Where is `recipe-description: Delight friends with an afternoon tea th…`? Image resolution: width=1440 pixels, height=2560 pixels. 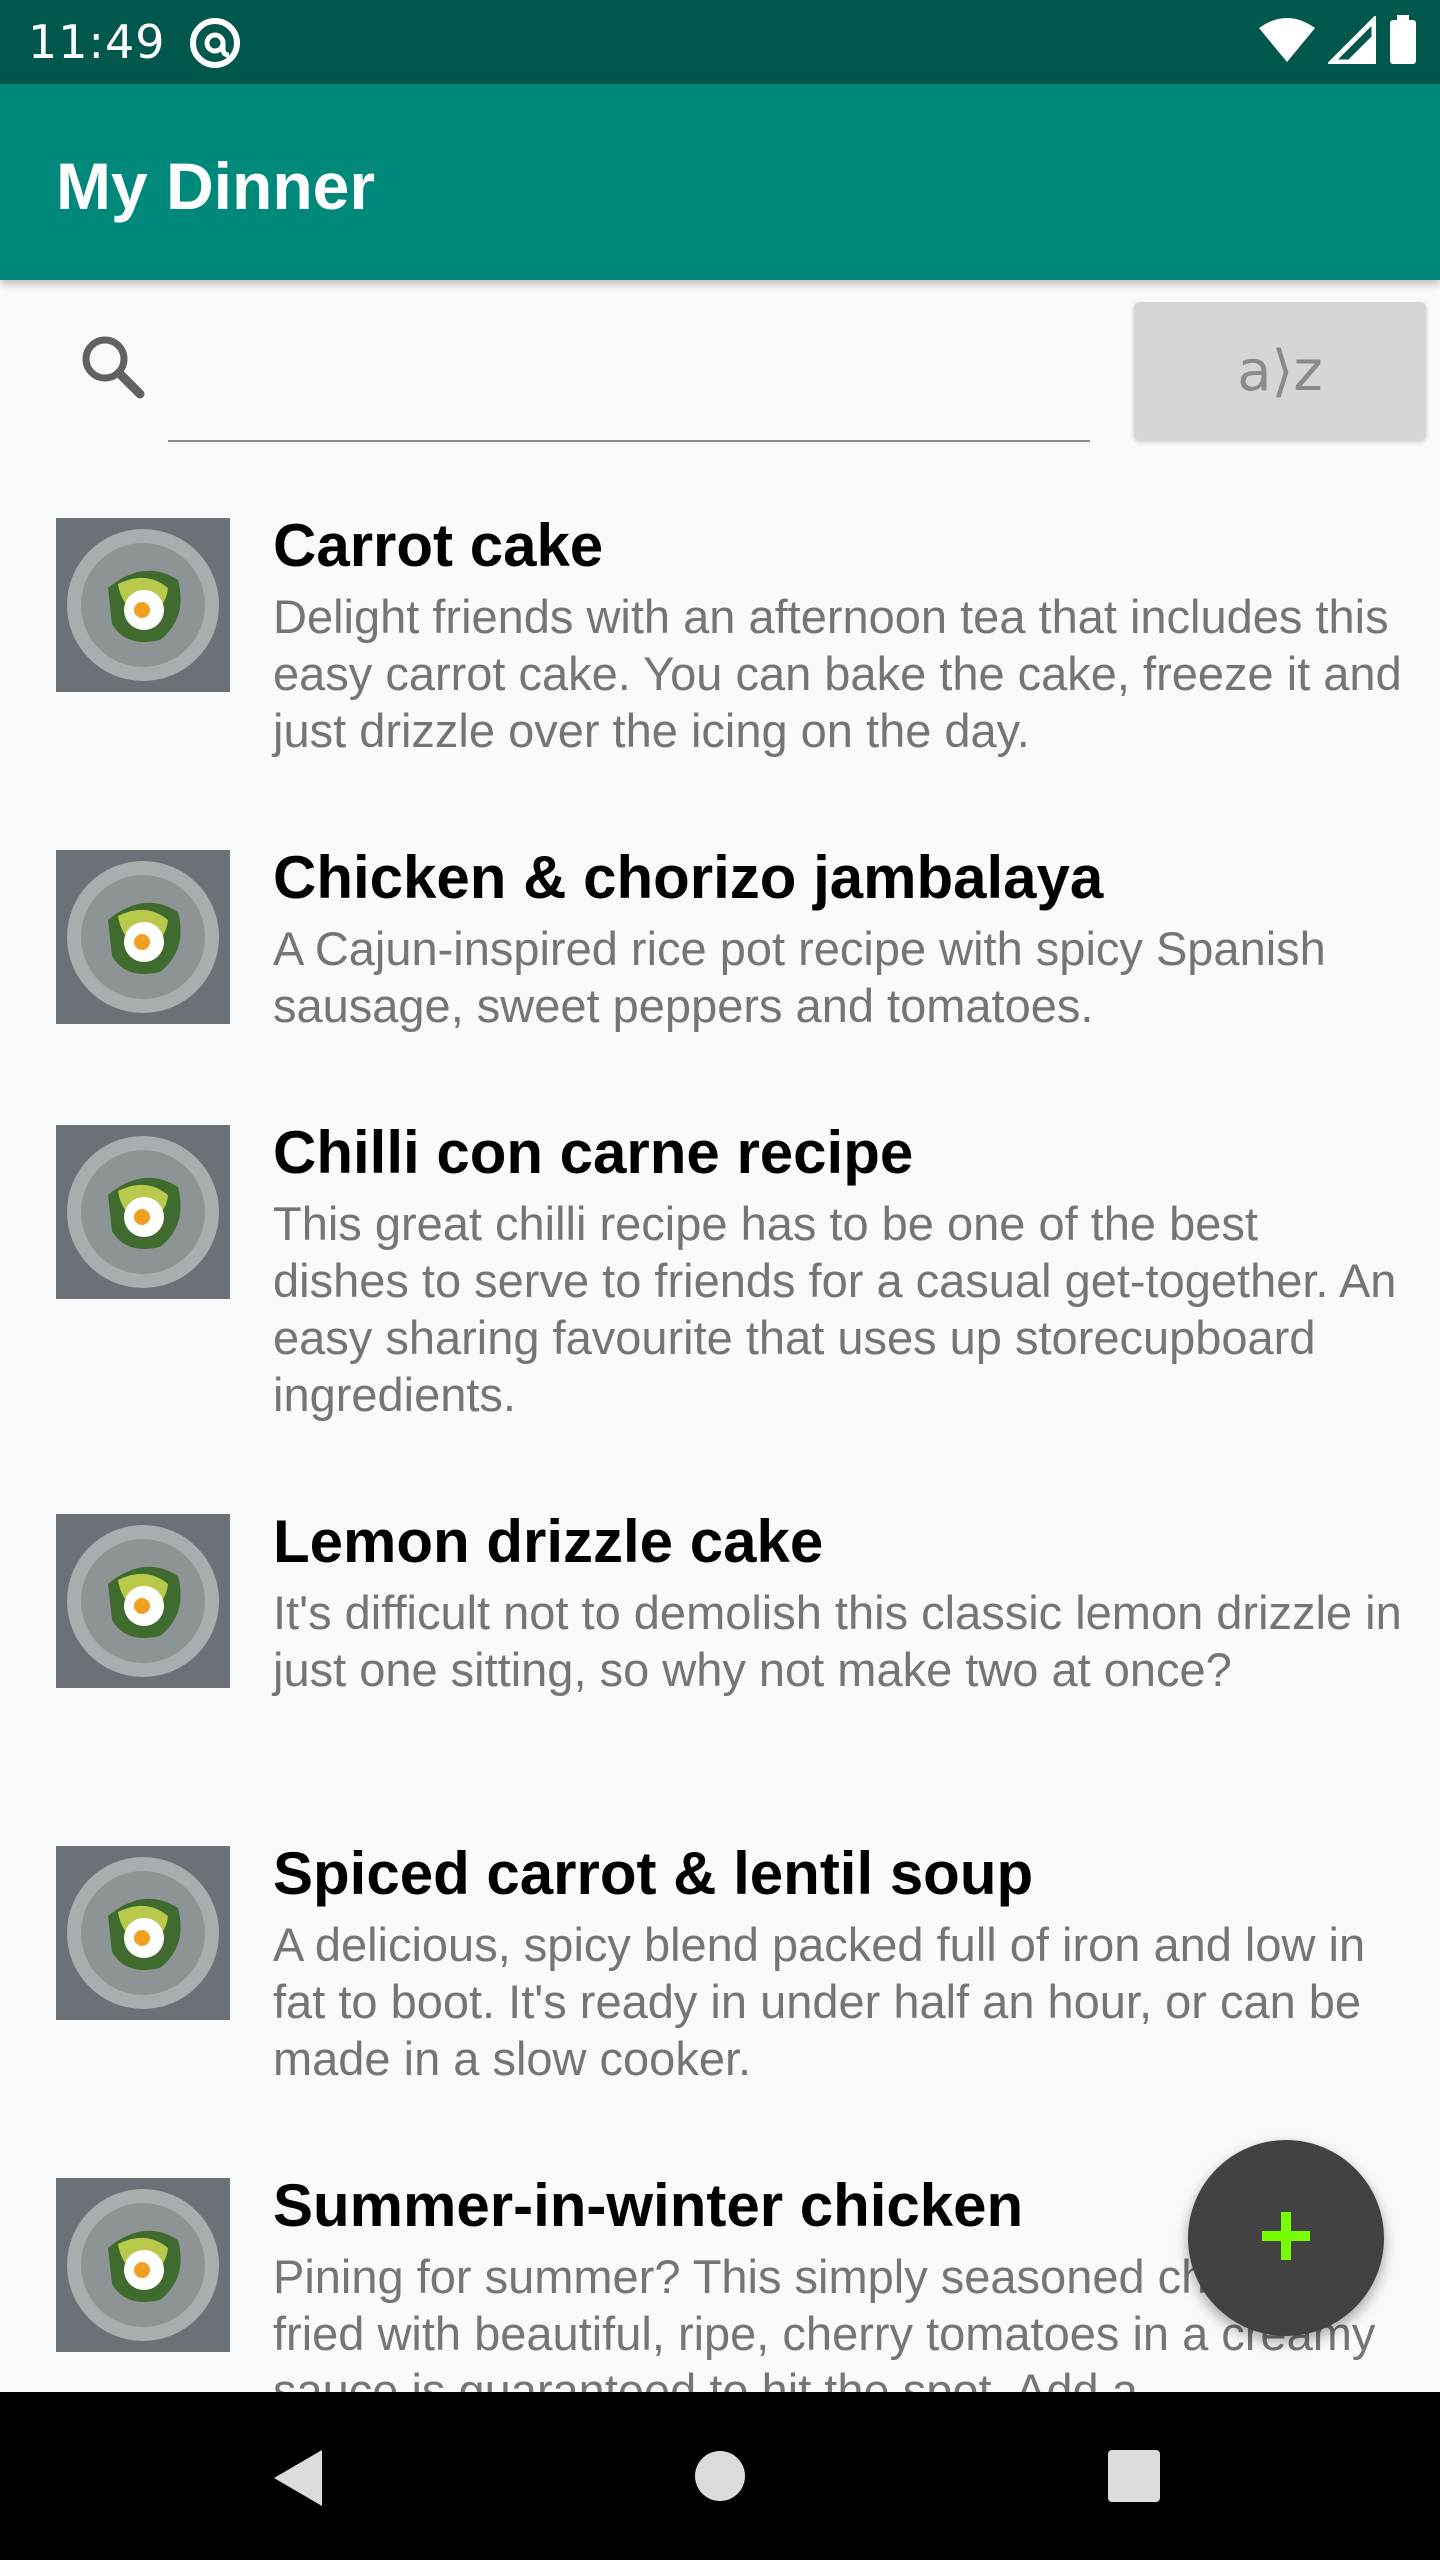
recipe-description: Delight friends with an afternoon tea th… is located at coordinates (837, 673).